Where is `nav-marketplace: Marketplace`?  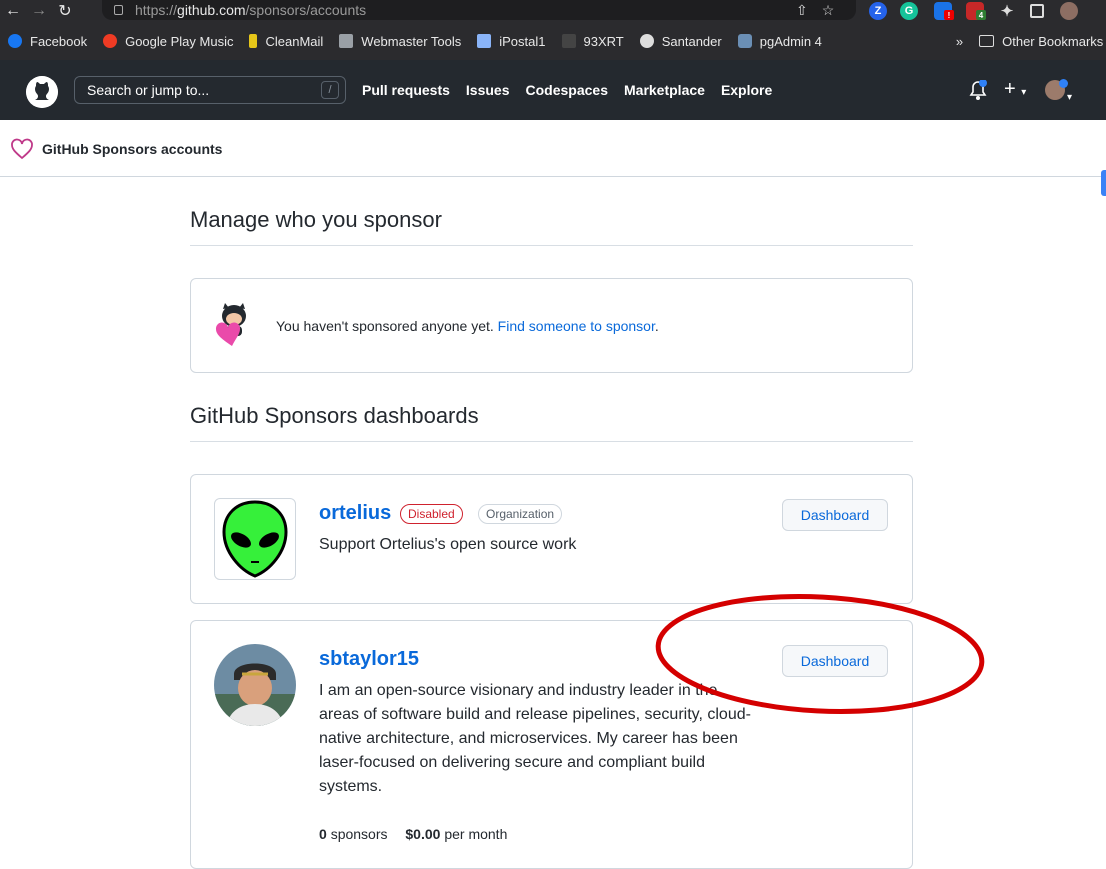
nav-marketplace: Marketplace is located at coordinates (664, 90).